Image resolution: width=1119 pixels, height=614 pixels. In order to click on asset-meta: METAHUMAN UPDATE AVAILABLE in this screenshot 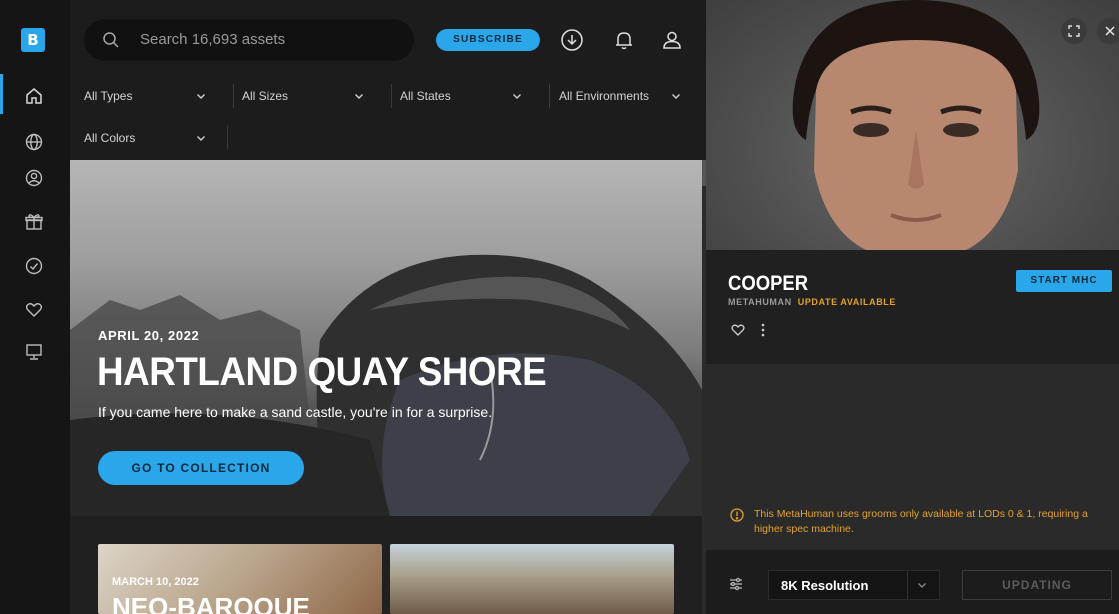, I will do `click(812, 302)`.